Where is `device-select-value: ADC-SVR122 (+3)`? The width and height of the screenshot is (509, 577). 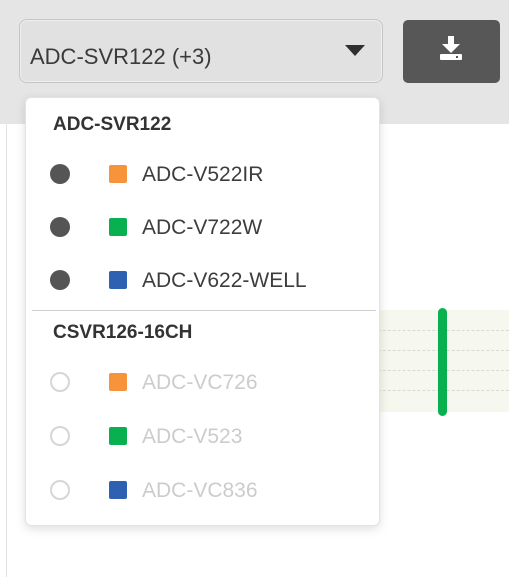
device-select-value: ADC-SVR122 (+3) is located at coordinates (121, 56).